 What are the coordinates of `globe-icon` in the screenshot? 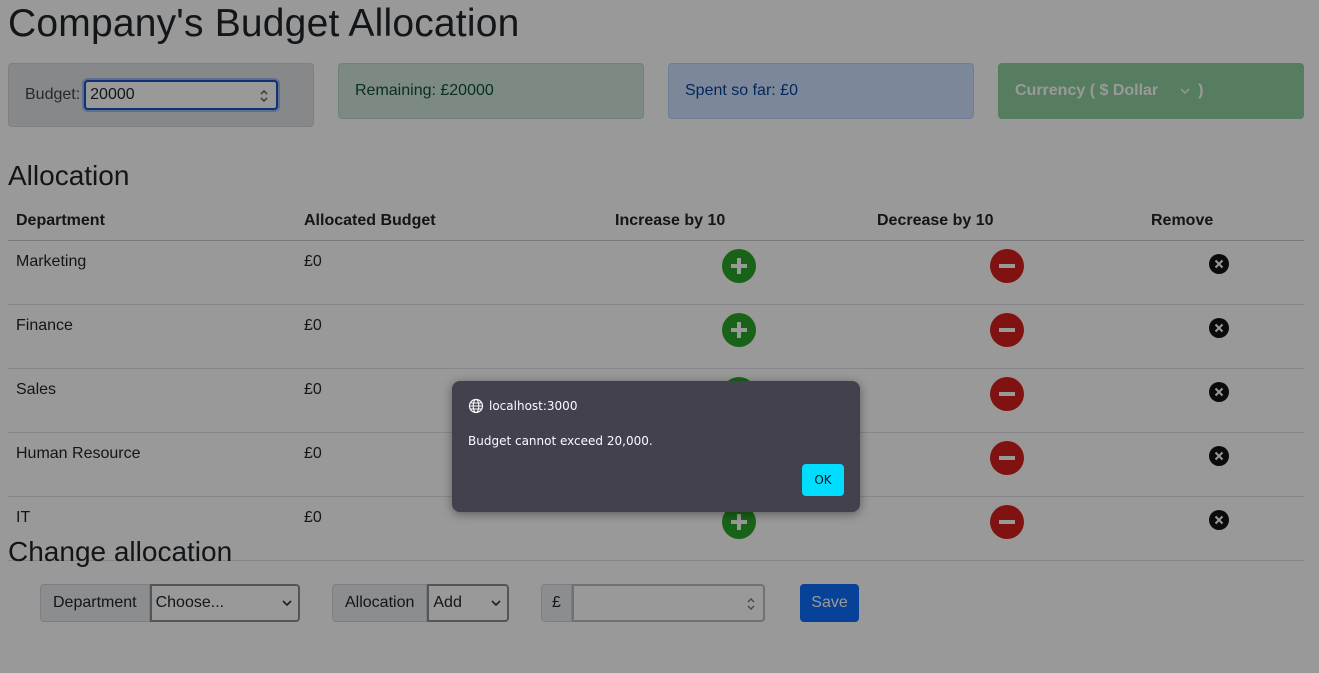 It's located at (476, 406).